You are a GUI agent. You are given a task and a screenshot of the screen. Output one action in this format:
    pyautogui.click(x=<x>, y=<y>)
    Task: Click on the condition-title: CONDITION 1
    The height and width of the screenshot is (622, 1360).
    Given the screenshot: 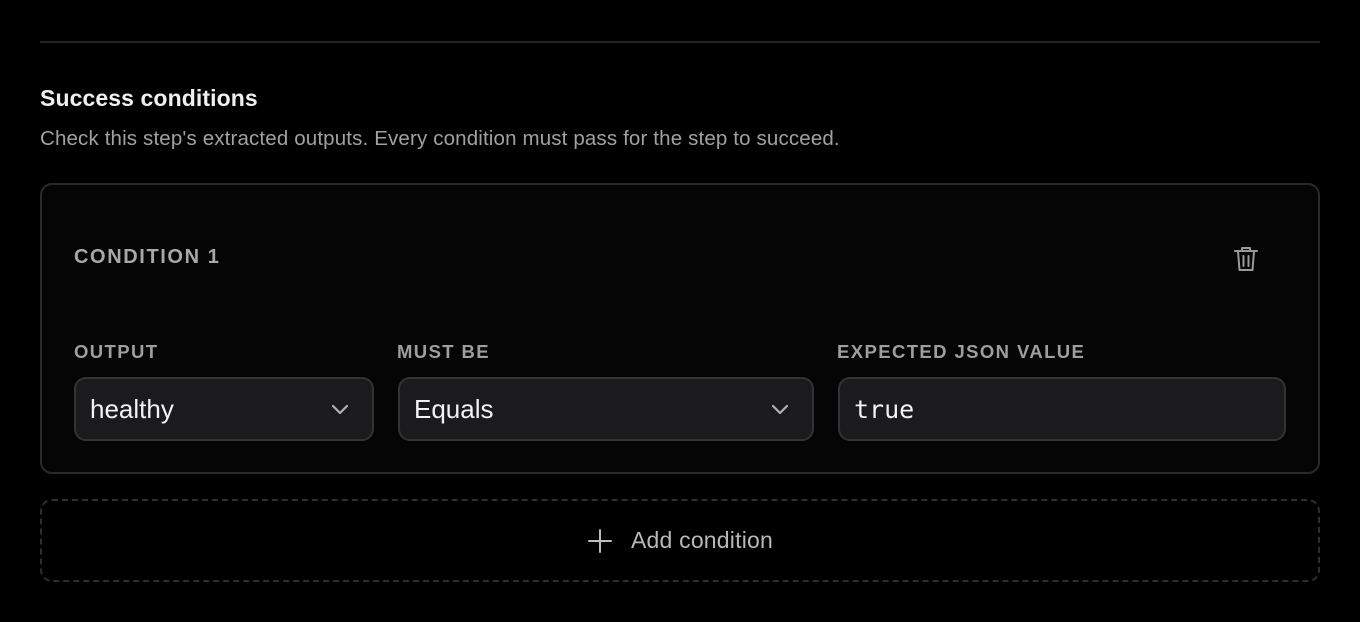 What is the action you would take?
    pyautogui.click(x=147, y=257)
    